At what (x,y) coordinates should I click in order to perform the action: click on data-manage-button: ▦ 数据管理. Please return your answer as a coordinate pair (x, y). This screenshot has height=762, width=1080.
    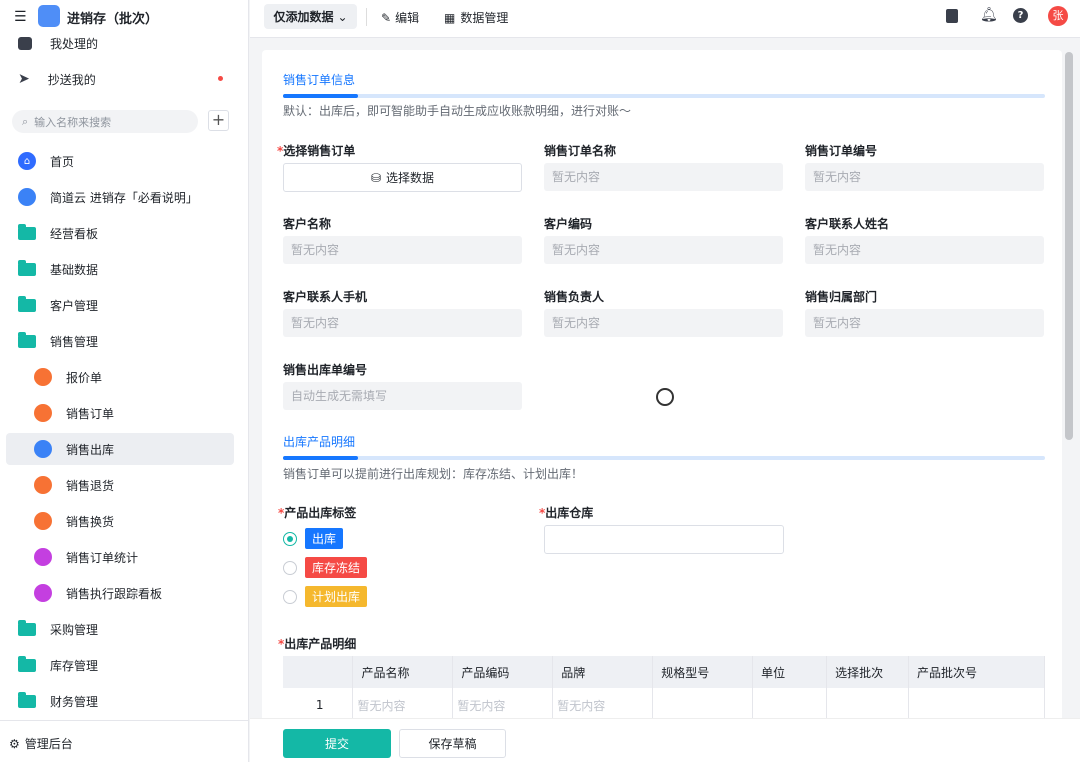
    Looking at the image, I should click on (476, 17).